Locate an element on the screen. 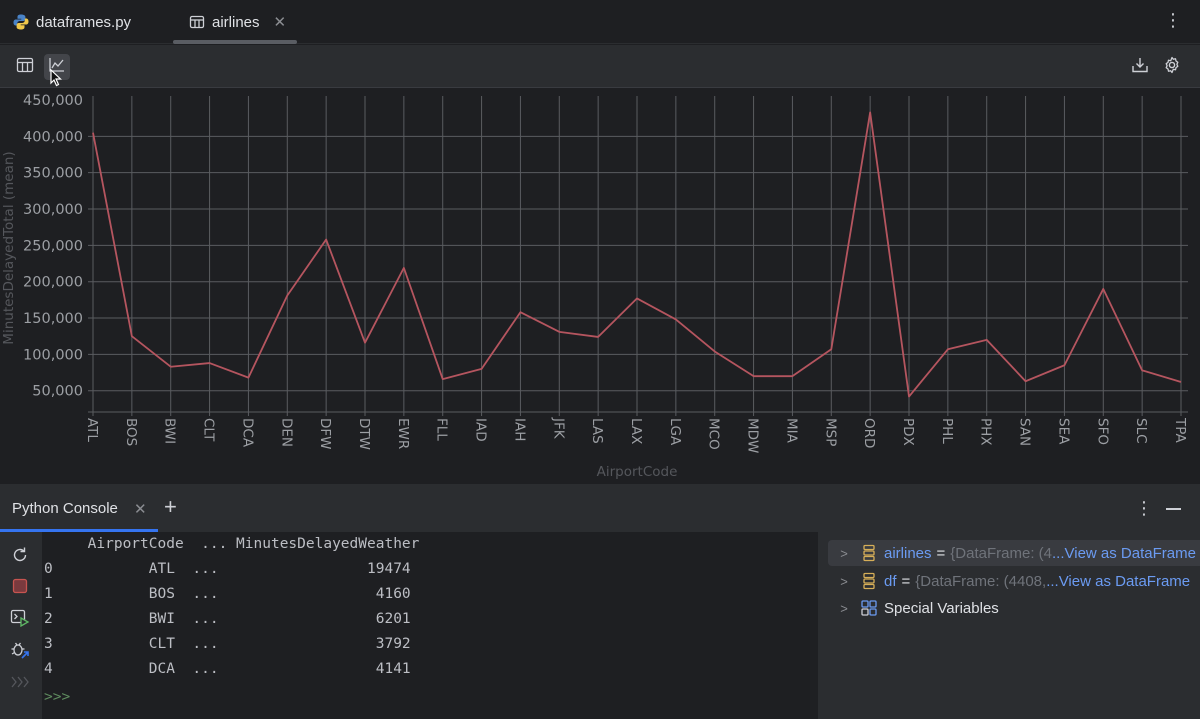  data-point-DEN is located at coordinates (287, 295).